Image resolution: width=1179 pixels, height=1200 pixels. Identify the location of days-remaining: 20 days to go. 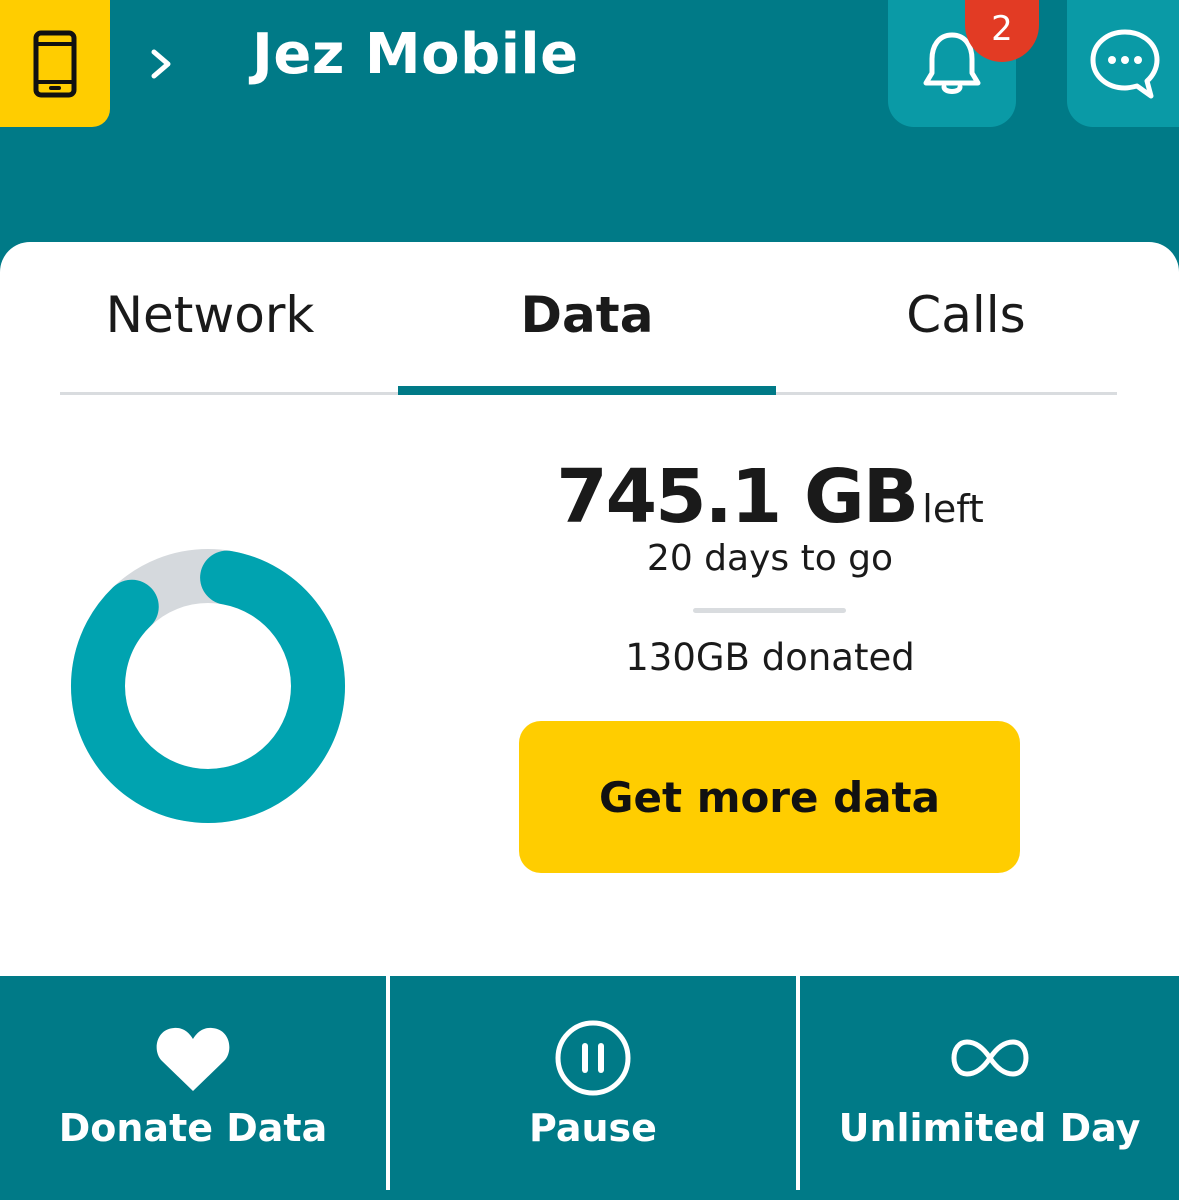
(770, 558).